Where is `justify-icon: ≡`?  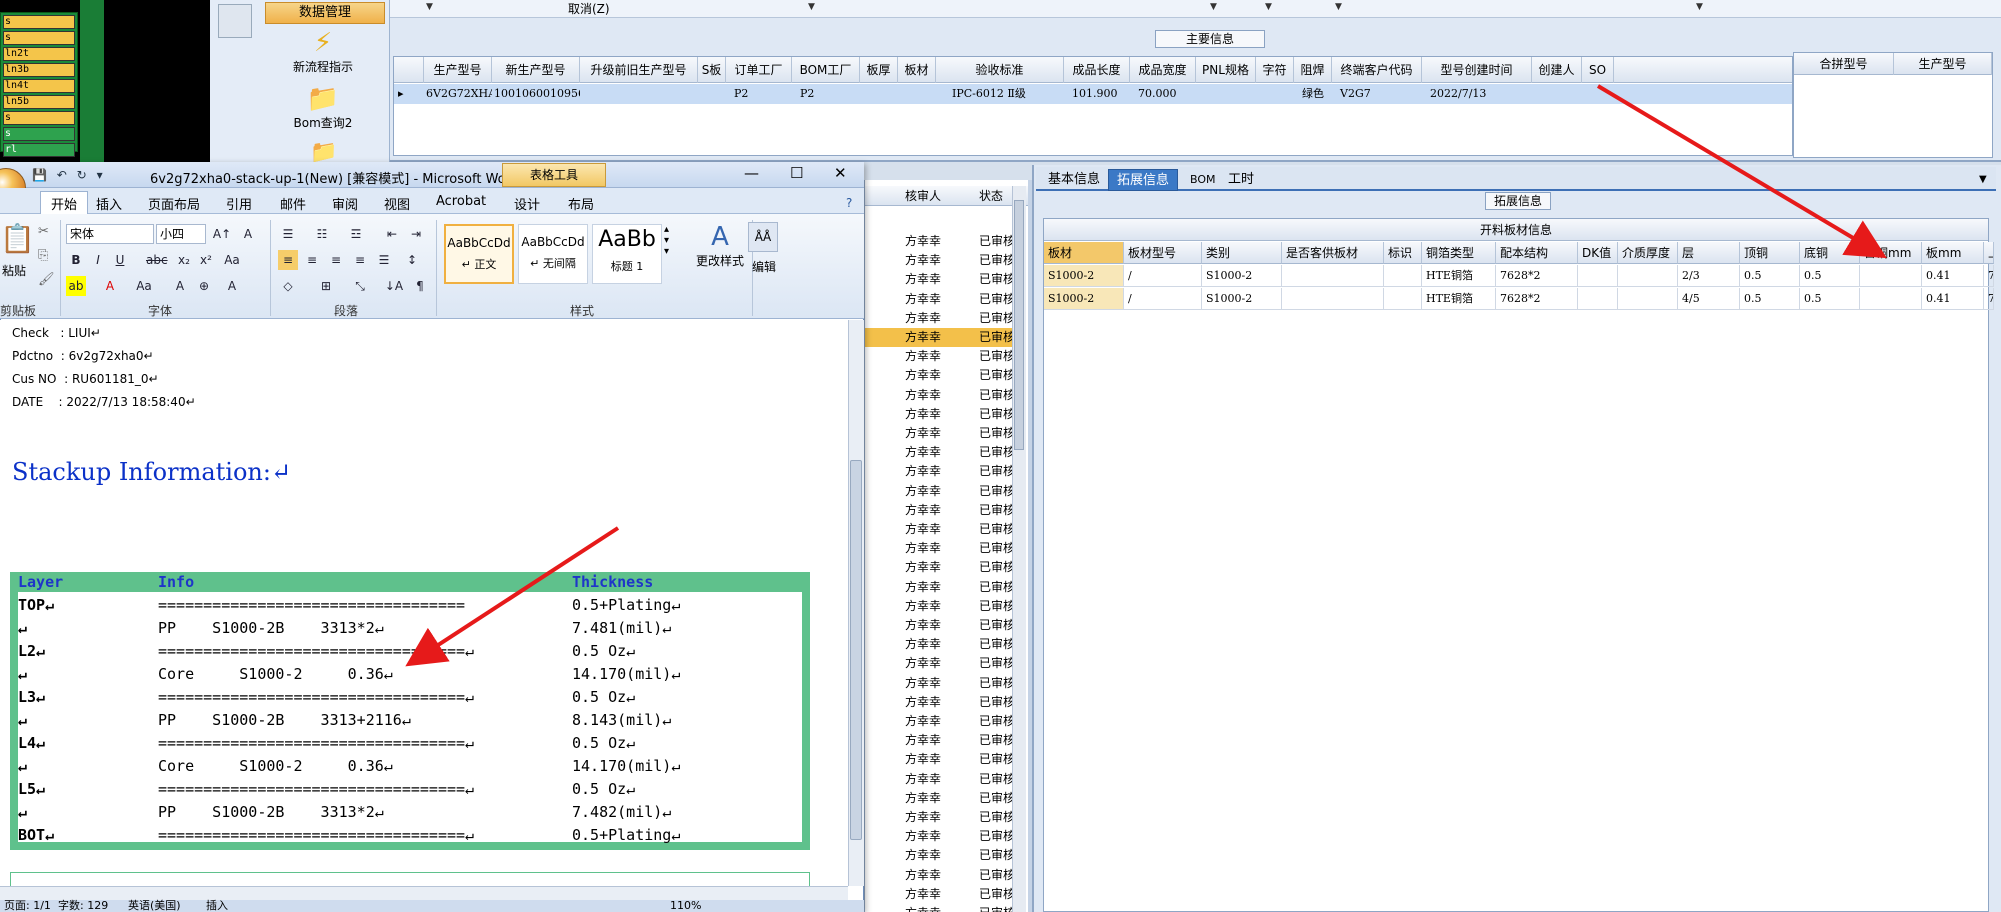
justify-icon: ≡ is located at coordinates (360, 260).